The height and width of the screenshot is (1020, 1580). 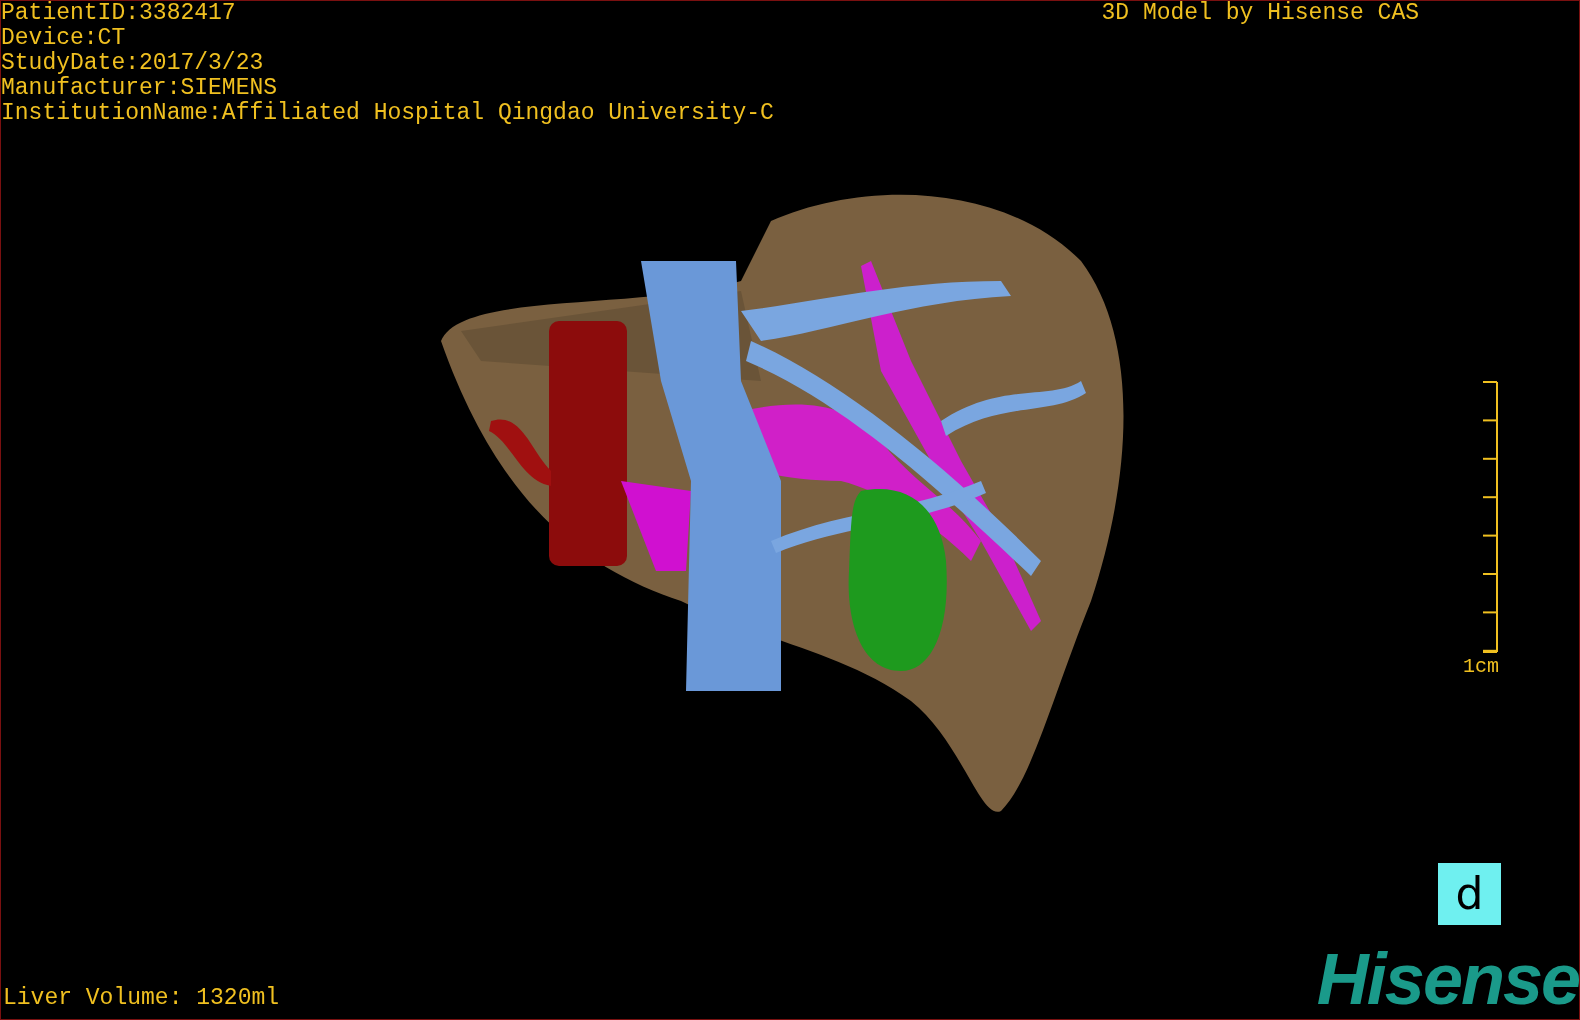 What do you see at coordinates (1469, 894) in the screenshot?
I see `view-badge: d` at bounding box center [1469, 894].